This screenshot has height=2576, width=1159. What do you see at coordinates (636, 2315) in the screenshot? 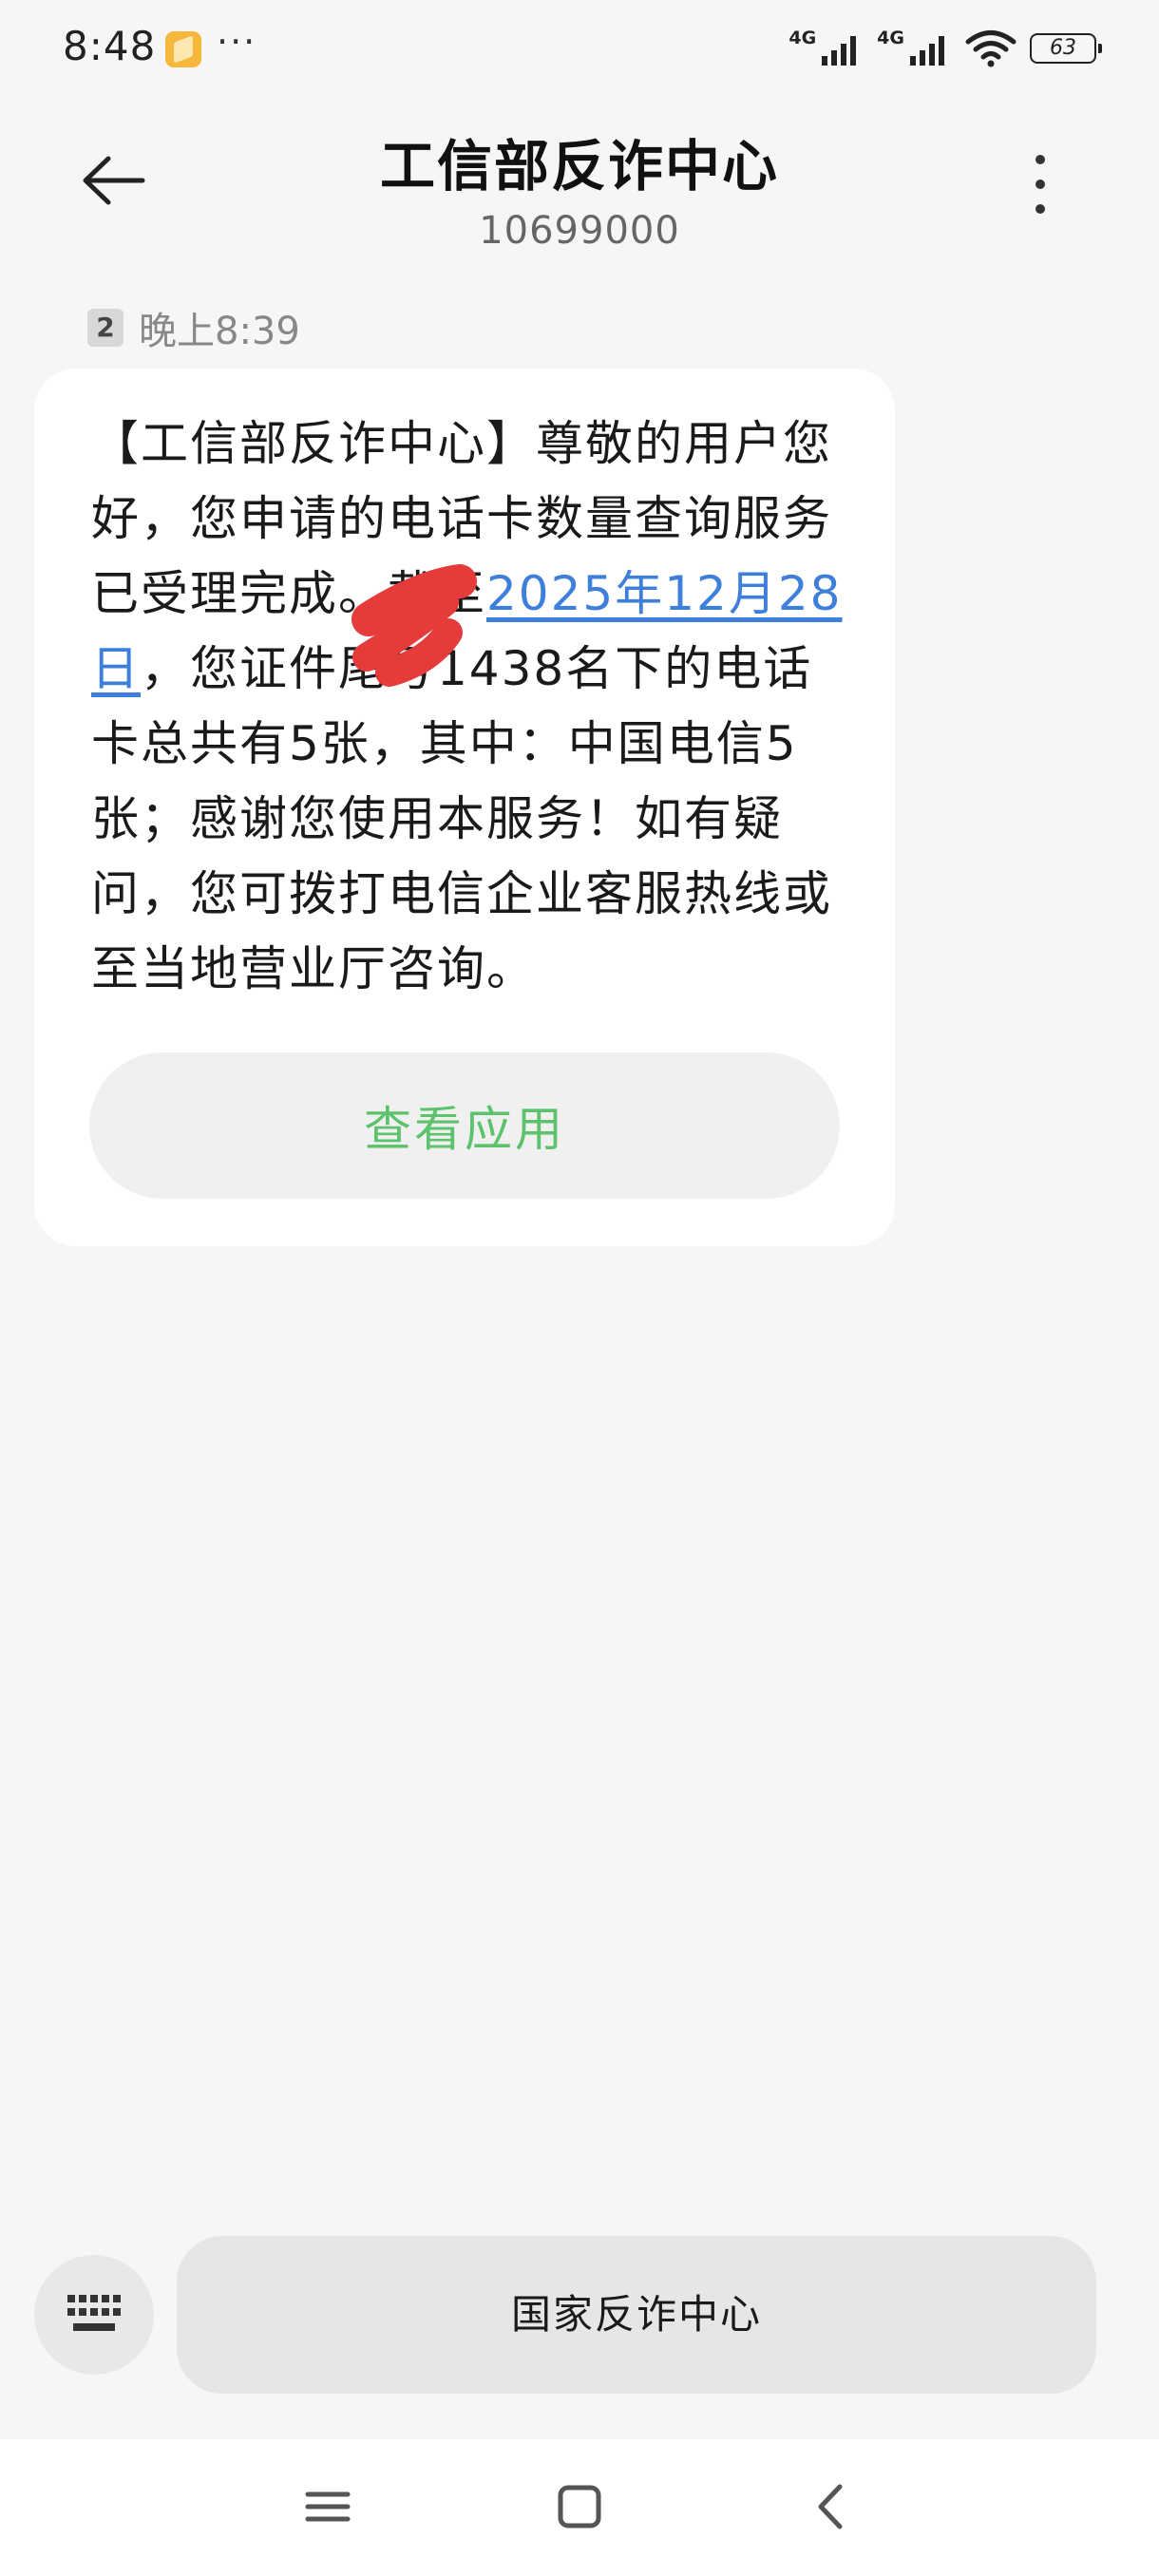
I see `quick-reply-button: 国家反诈中心` at bounding box center [636, 2315].